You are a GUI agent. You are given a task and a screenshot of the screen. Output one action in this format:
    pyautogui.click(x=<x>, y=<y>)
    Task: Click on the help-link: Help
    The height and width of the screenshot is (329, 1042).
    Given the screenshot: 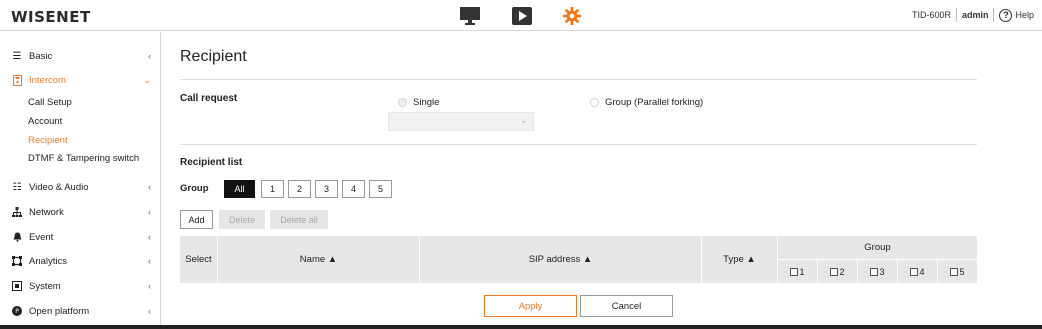 What is the action you would take?
    pyautogui.click(x=1024, y=15)
    